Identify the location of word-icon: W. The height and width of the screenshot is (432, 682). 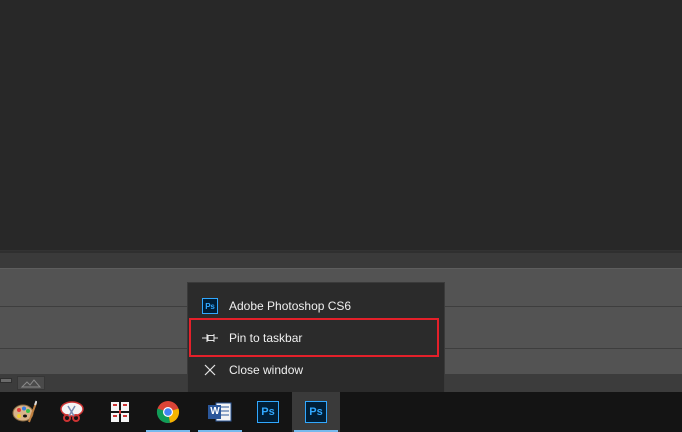
(220, 412).